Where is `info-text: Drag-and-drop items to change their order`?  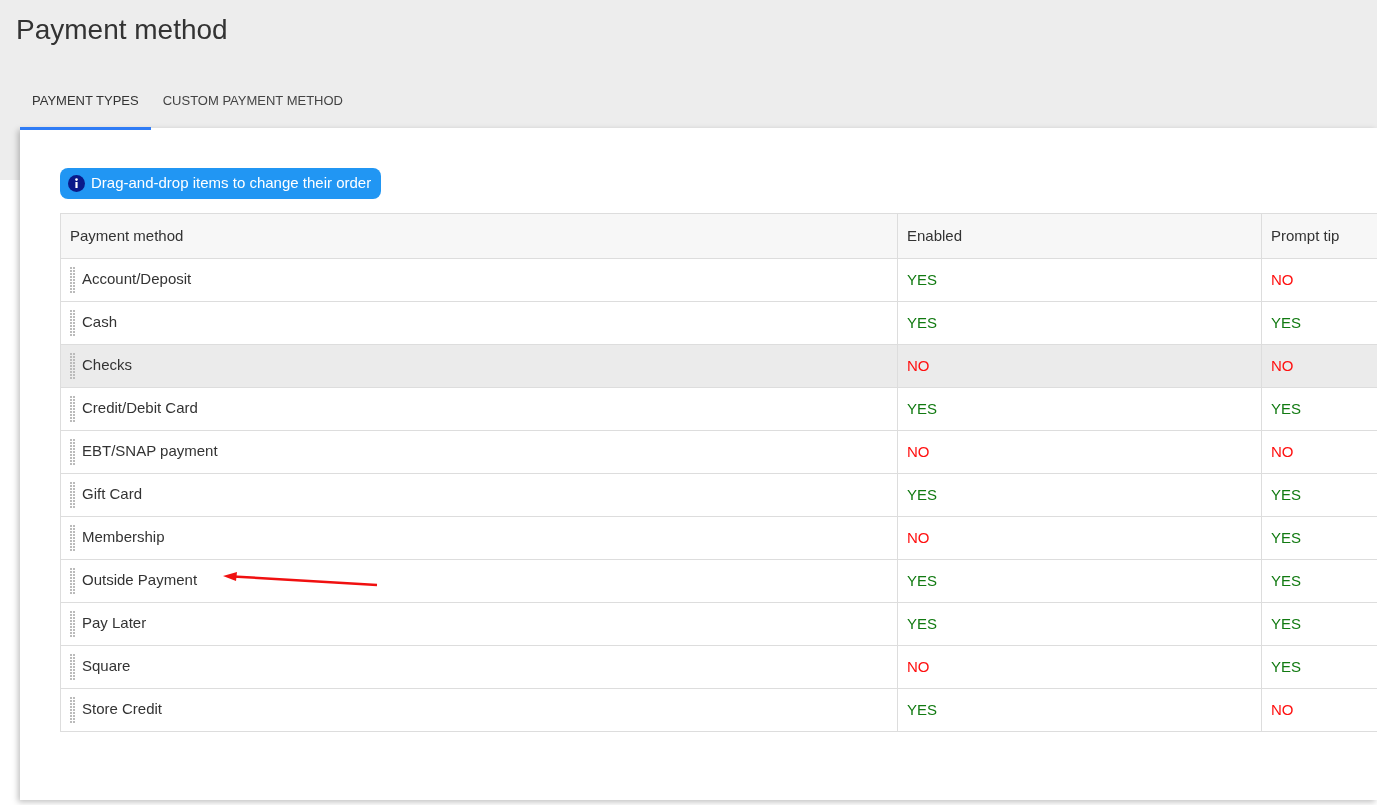
info-text: Drag-and-drop items to change their order is located at coordinates (231, 183).